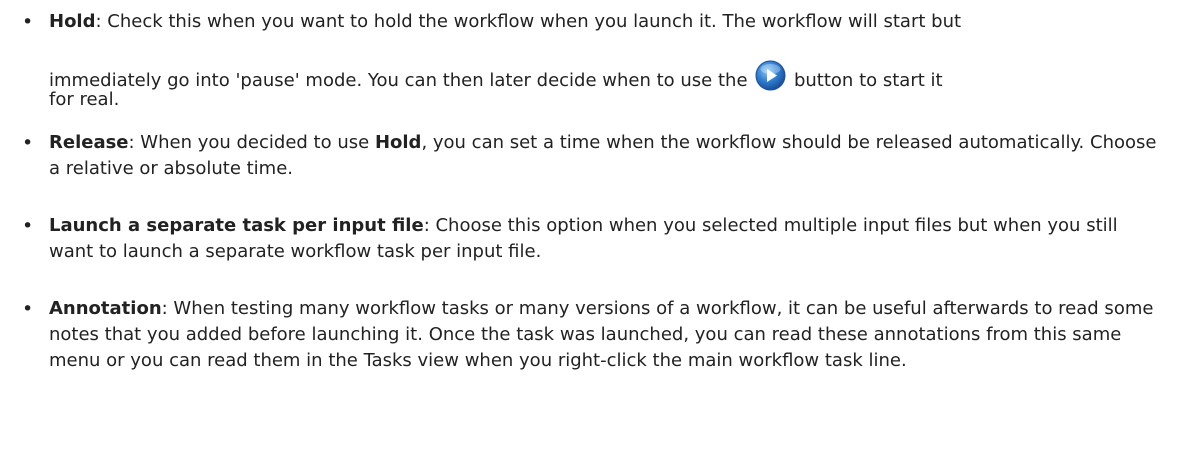  I want to click on term-launch-separate: Launch a separate task per input file, so click(236, 225).